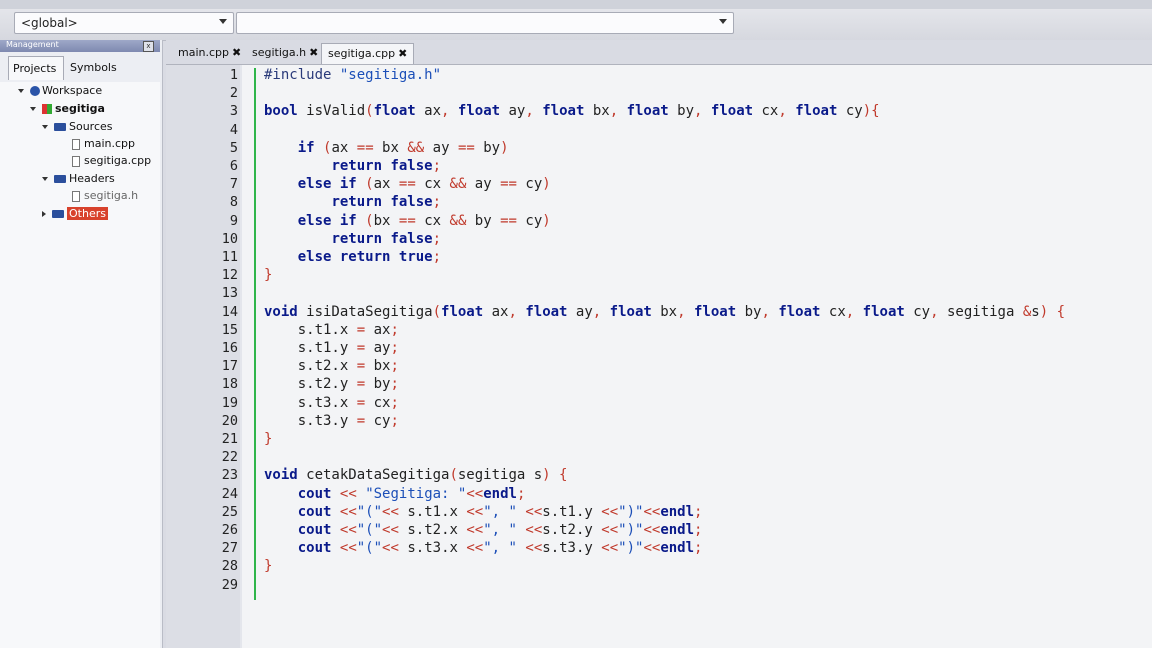 The width and height of the screenshot is (1152, 648). I want to click on tree-item-sources: Sources, so click(77, 126).